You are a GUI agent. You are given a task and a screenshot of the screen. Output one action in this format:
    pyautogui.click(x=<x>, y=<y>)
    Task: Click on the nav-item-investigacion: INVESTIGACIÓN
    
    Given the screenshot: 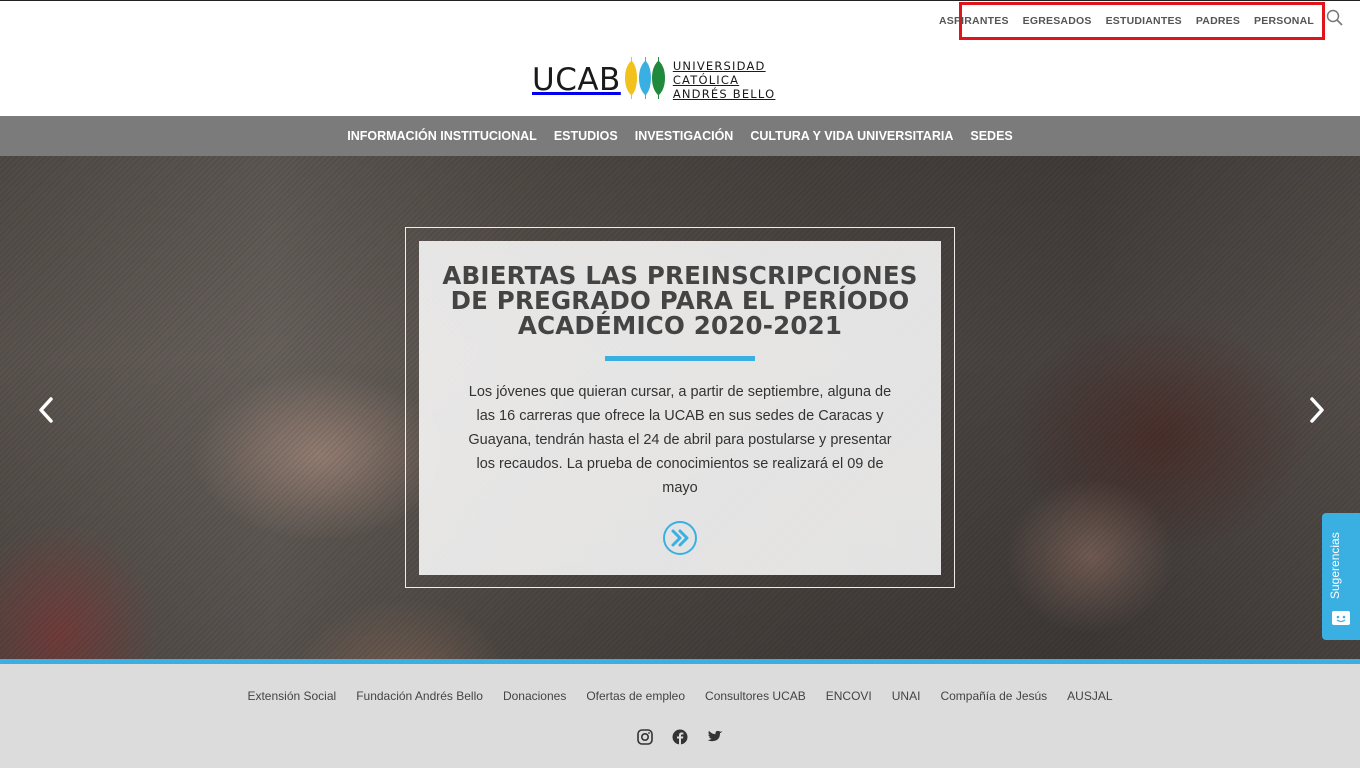 What is the action you would take?
    pyautogui.click(x=684, y=136)
    